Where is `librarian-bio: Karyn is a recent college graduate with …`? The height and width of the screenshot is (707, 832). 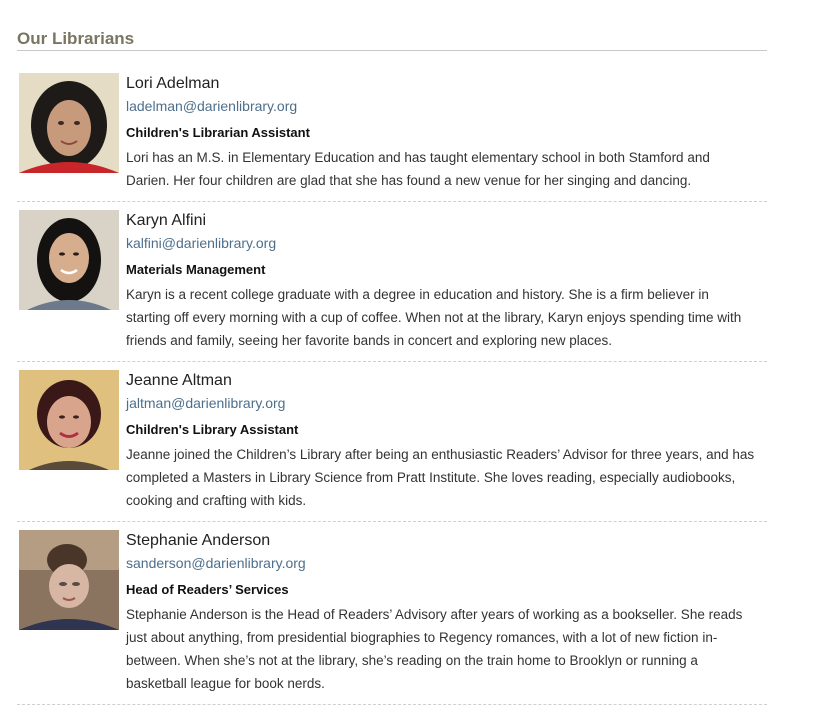 librarian-bio: Karyn is a recent college graduate with … is located at coordinates (434, 317).